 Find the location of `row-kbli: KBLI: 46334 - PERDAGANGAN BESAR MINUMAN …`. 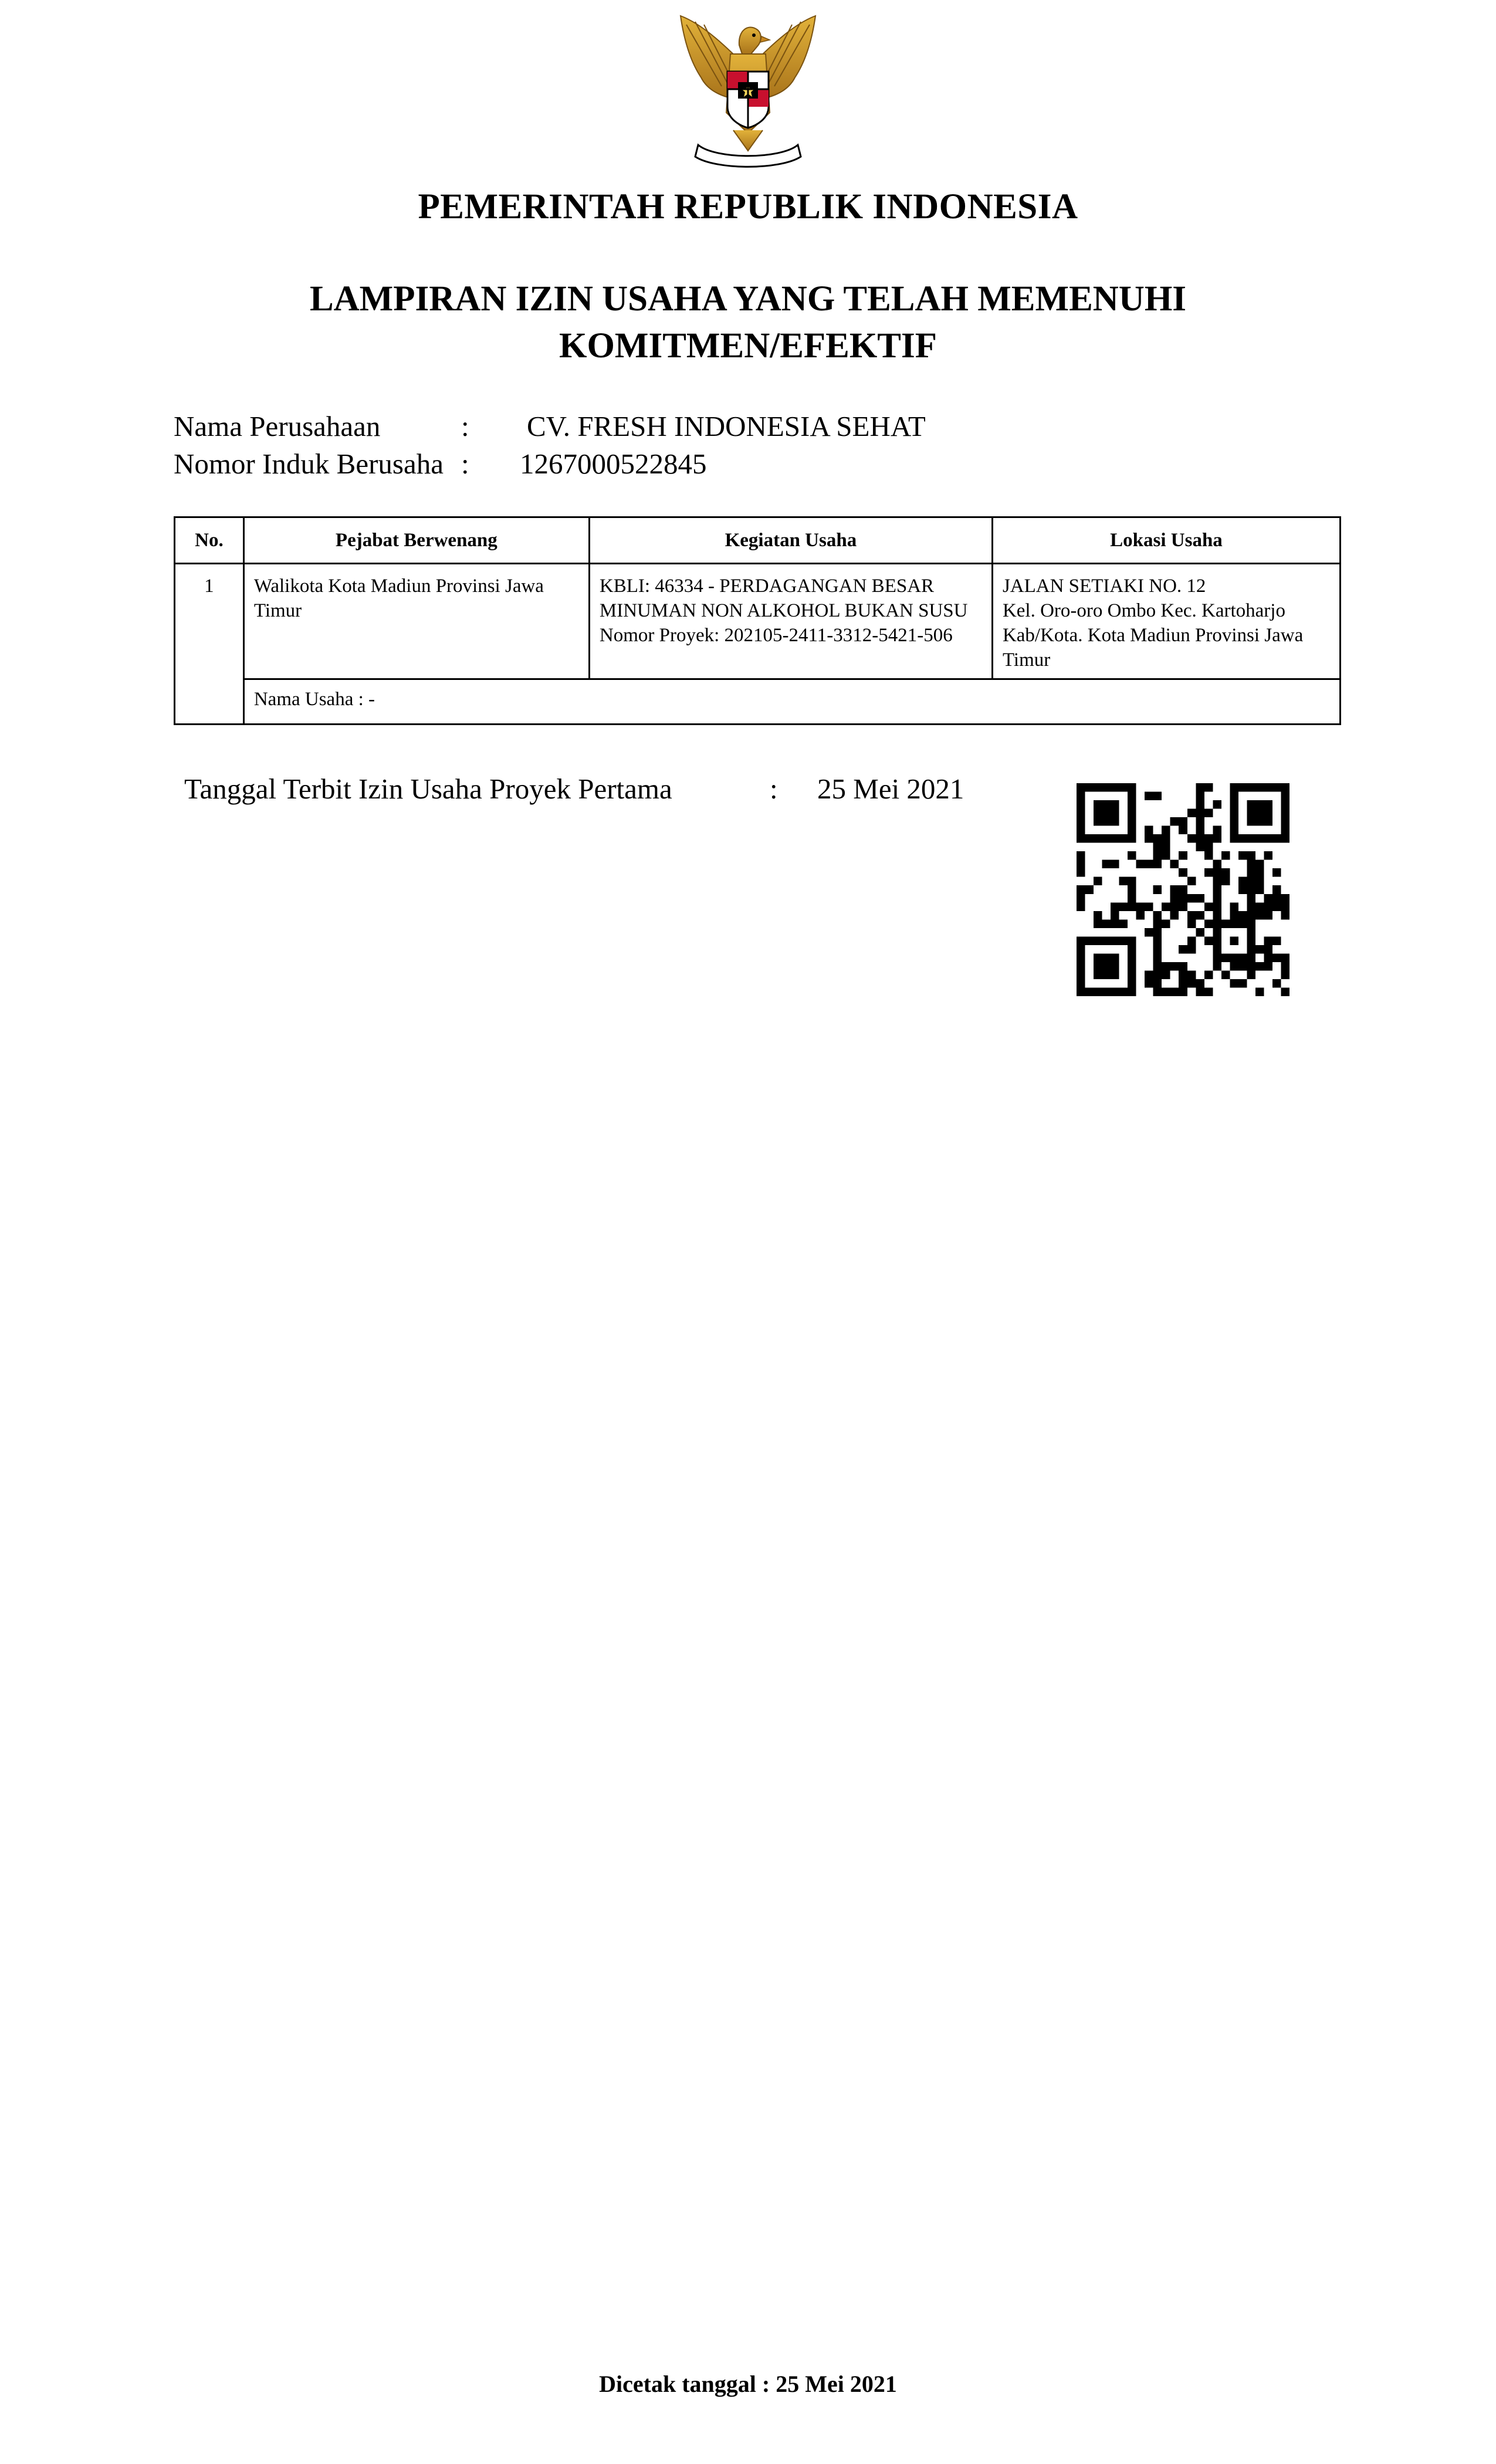

row-kbli: KBLI: 46334 - PERDAGANGAN BESAR MINUMAN … is located at coordinates (784, 598).